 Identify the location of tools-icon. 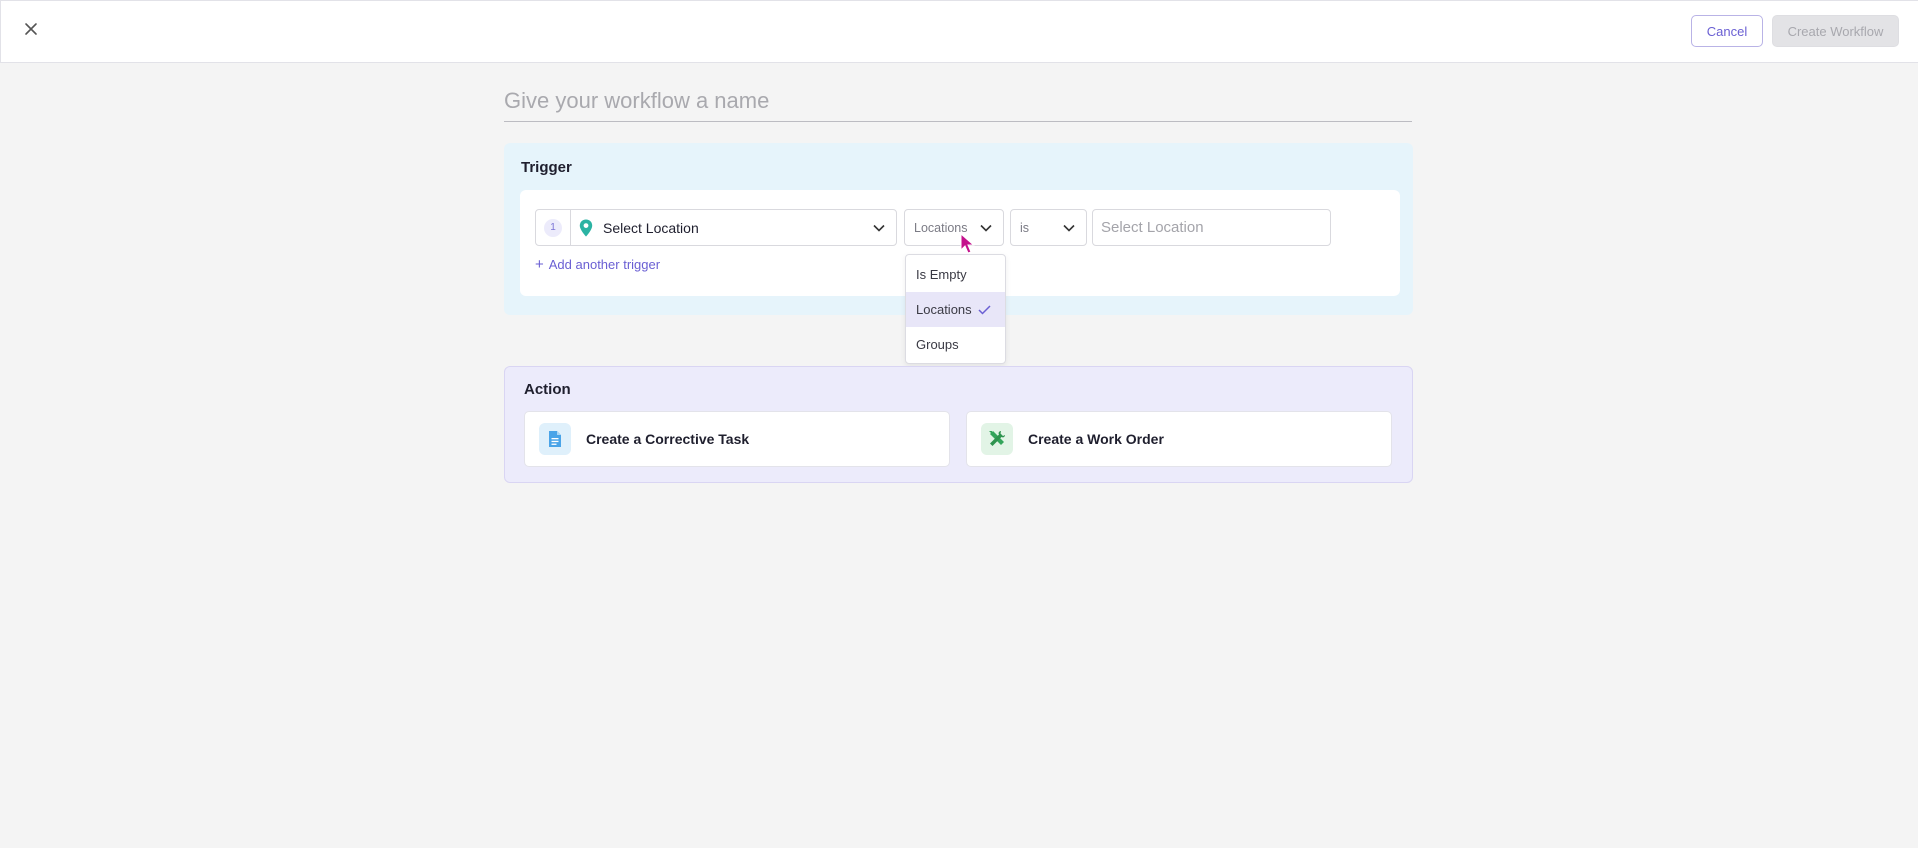
(997, 439).